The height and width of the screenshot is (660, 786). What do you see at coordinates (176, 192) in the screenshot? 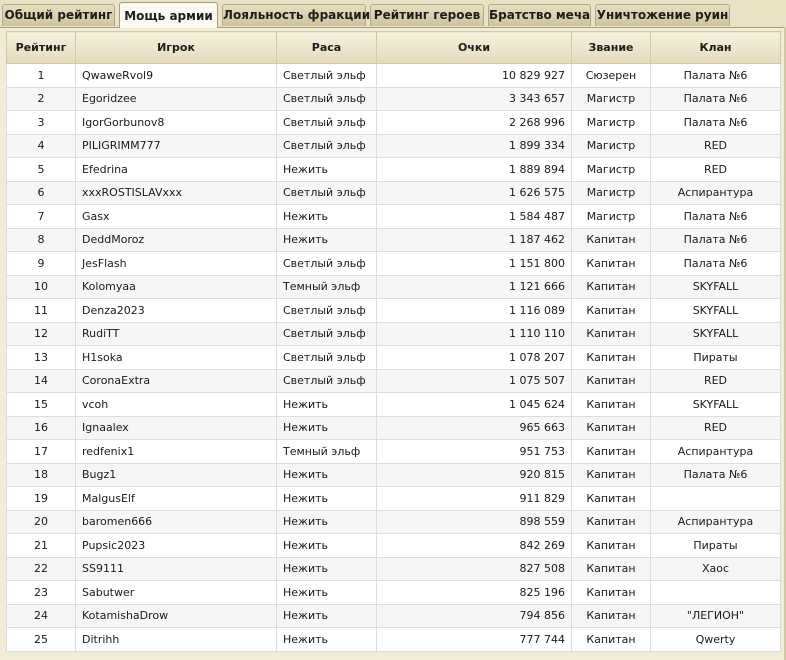
I see `player-name-link: xxxROSTISLAVxxx` at bounding box center [176, 192].